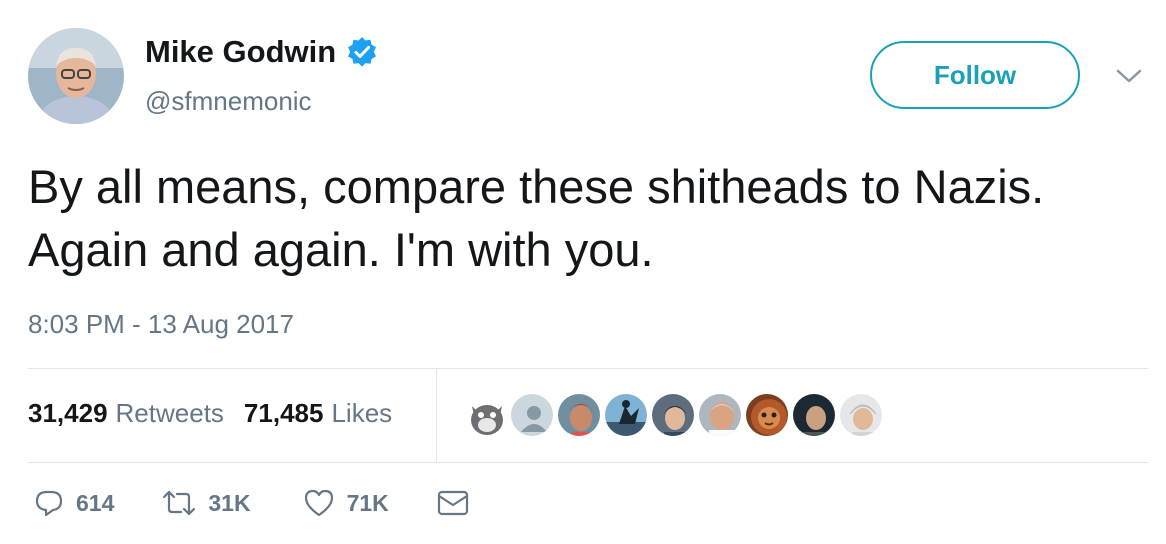 The width and height of the screenshot is (1166, 544). What do you see at coordinates (169, 413) in the screenshot?
I see `retweets-label: Retweets` at bounding box center [169, 413].